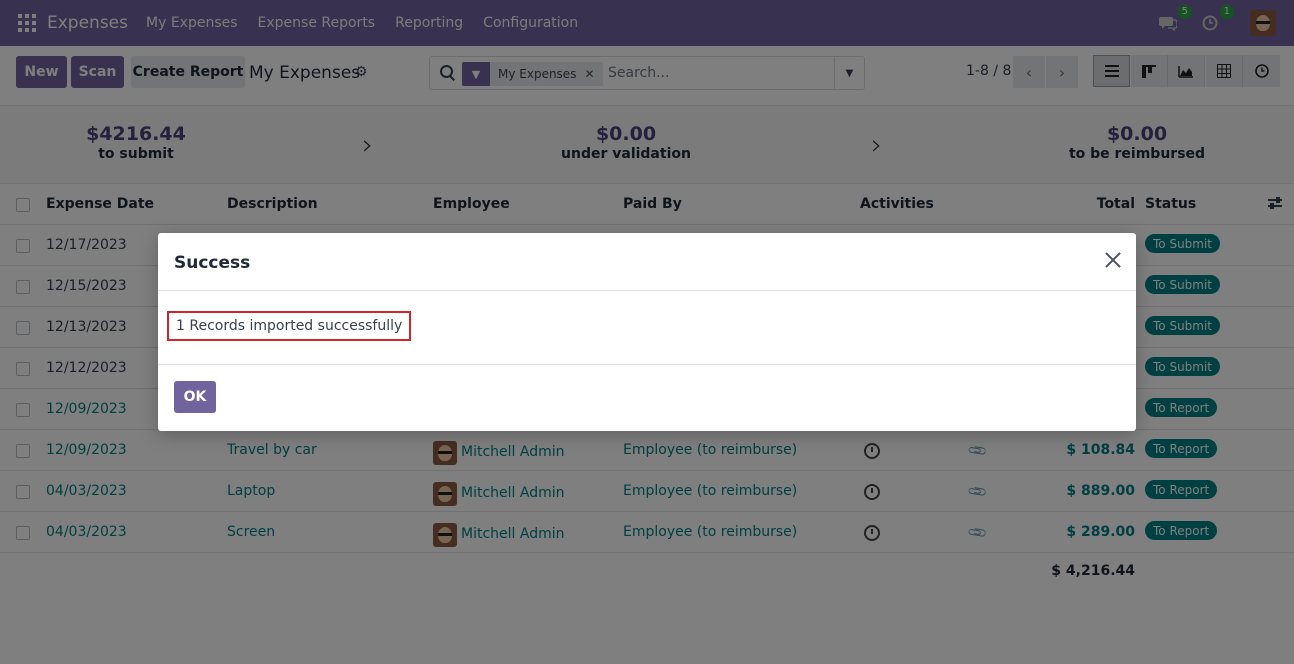 The height and width of the screenshot is (664, 1294). Describe the element at coordinates (289, 326) in the screenshot. I see `success-message: 1 Records imported successfully` at that location.